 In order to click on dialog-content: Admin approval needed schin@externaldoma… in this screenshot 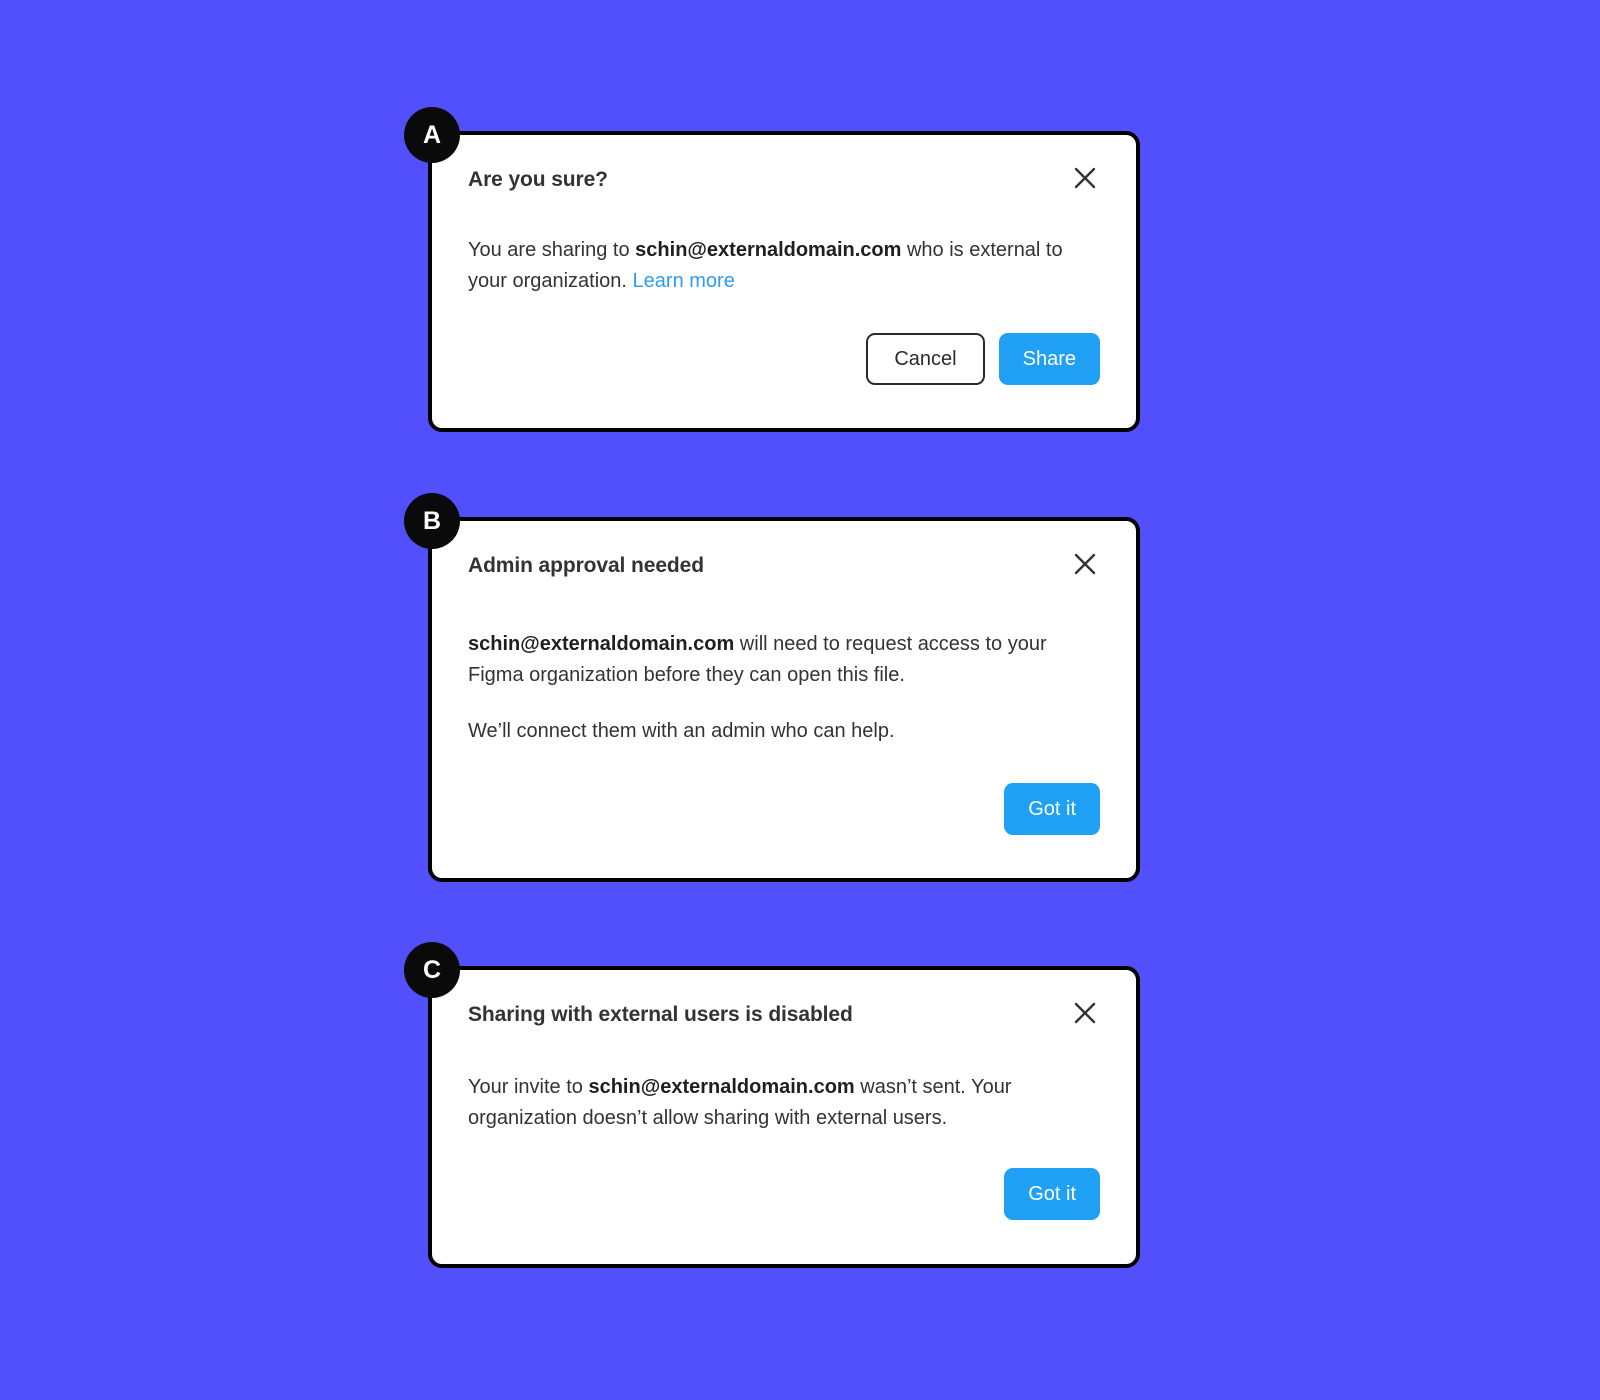, I will do `click(784, 699)`.